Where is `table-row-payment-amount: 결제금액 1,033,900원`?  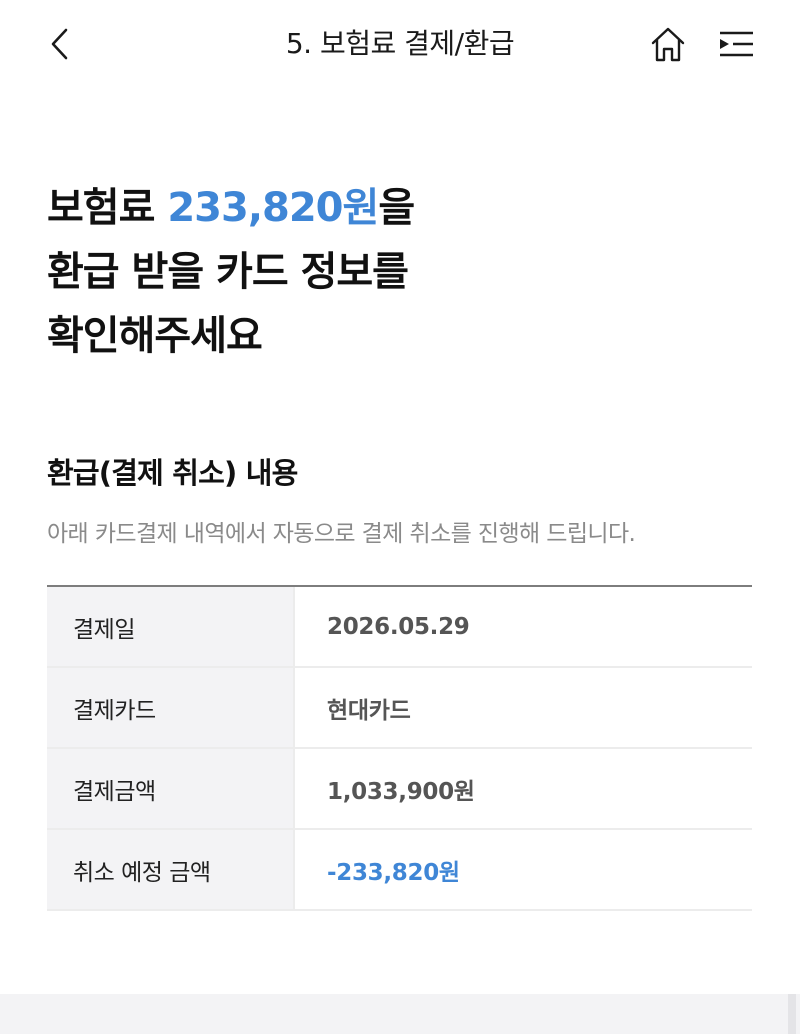
table-row-payment-amount: 결제금액 1,033,900원 is located at coordinates (399, 789).